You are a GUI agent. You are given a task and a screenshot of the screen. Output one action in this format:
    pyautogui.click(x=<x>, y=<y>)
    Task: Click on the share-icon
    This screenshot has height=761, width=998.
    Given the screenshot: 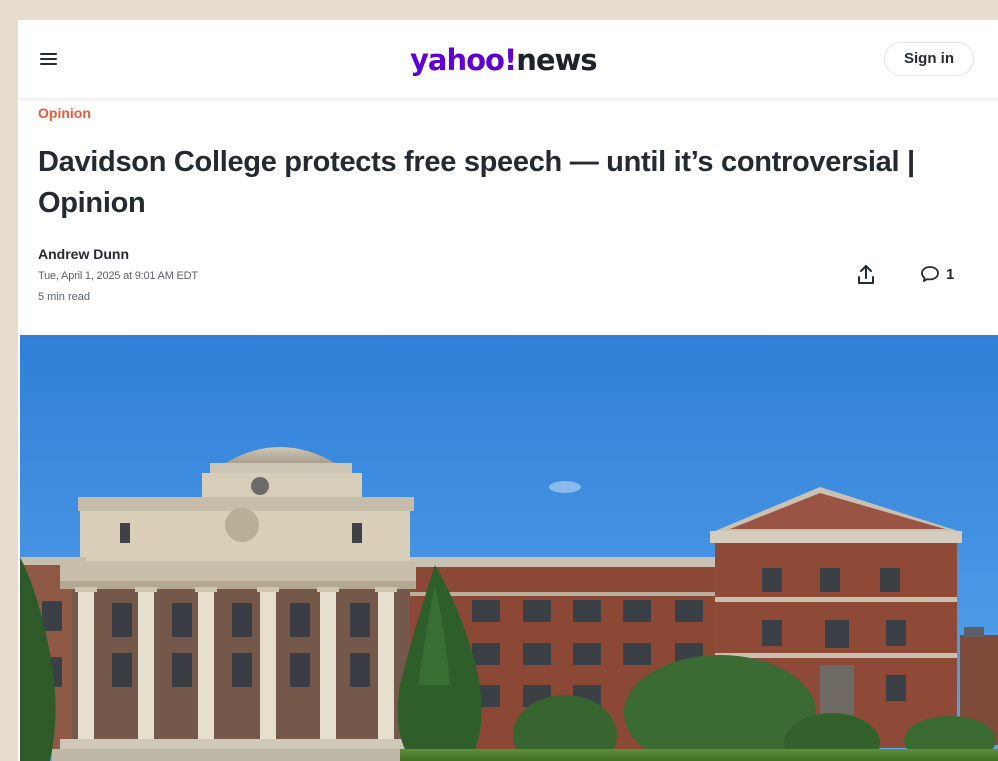 What is the action you would take?
    pyautogui.click(x=866, y=275)
    